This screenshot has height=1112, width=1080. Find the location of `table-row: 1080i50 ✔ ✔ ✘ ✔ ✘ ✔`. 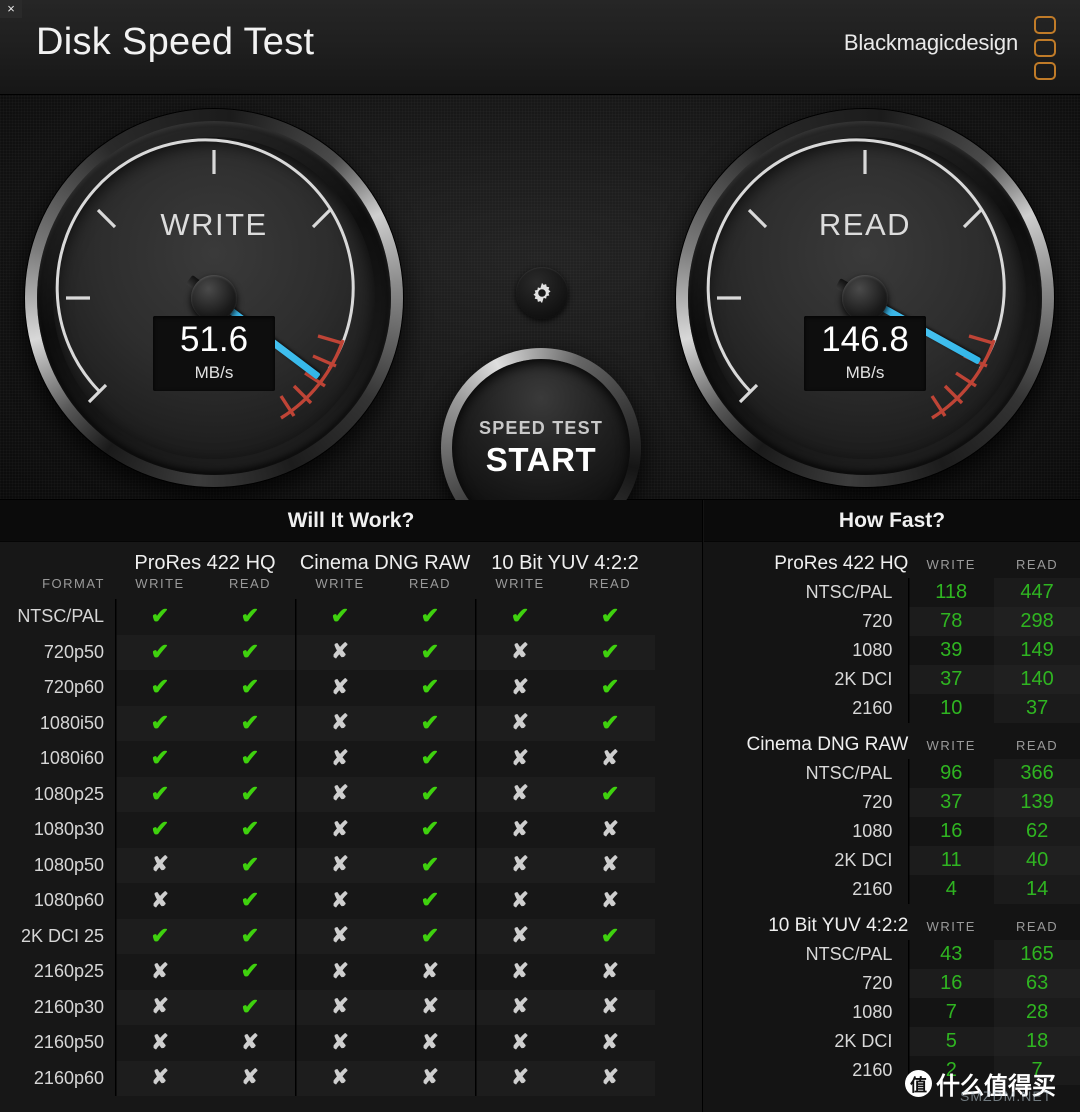

table-row: 1080i50 ✔ ✔ ✘ ✔ ✘ ✔ is located at coordinates (351, 724).